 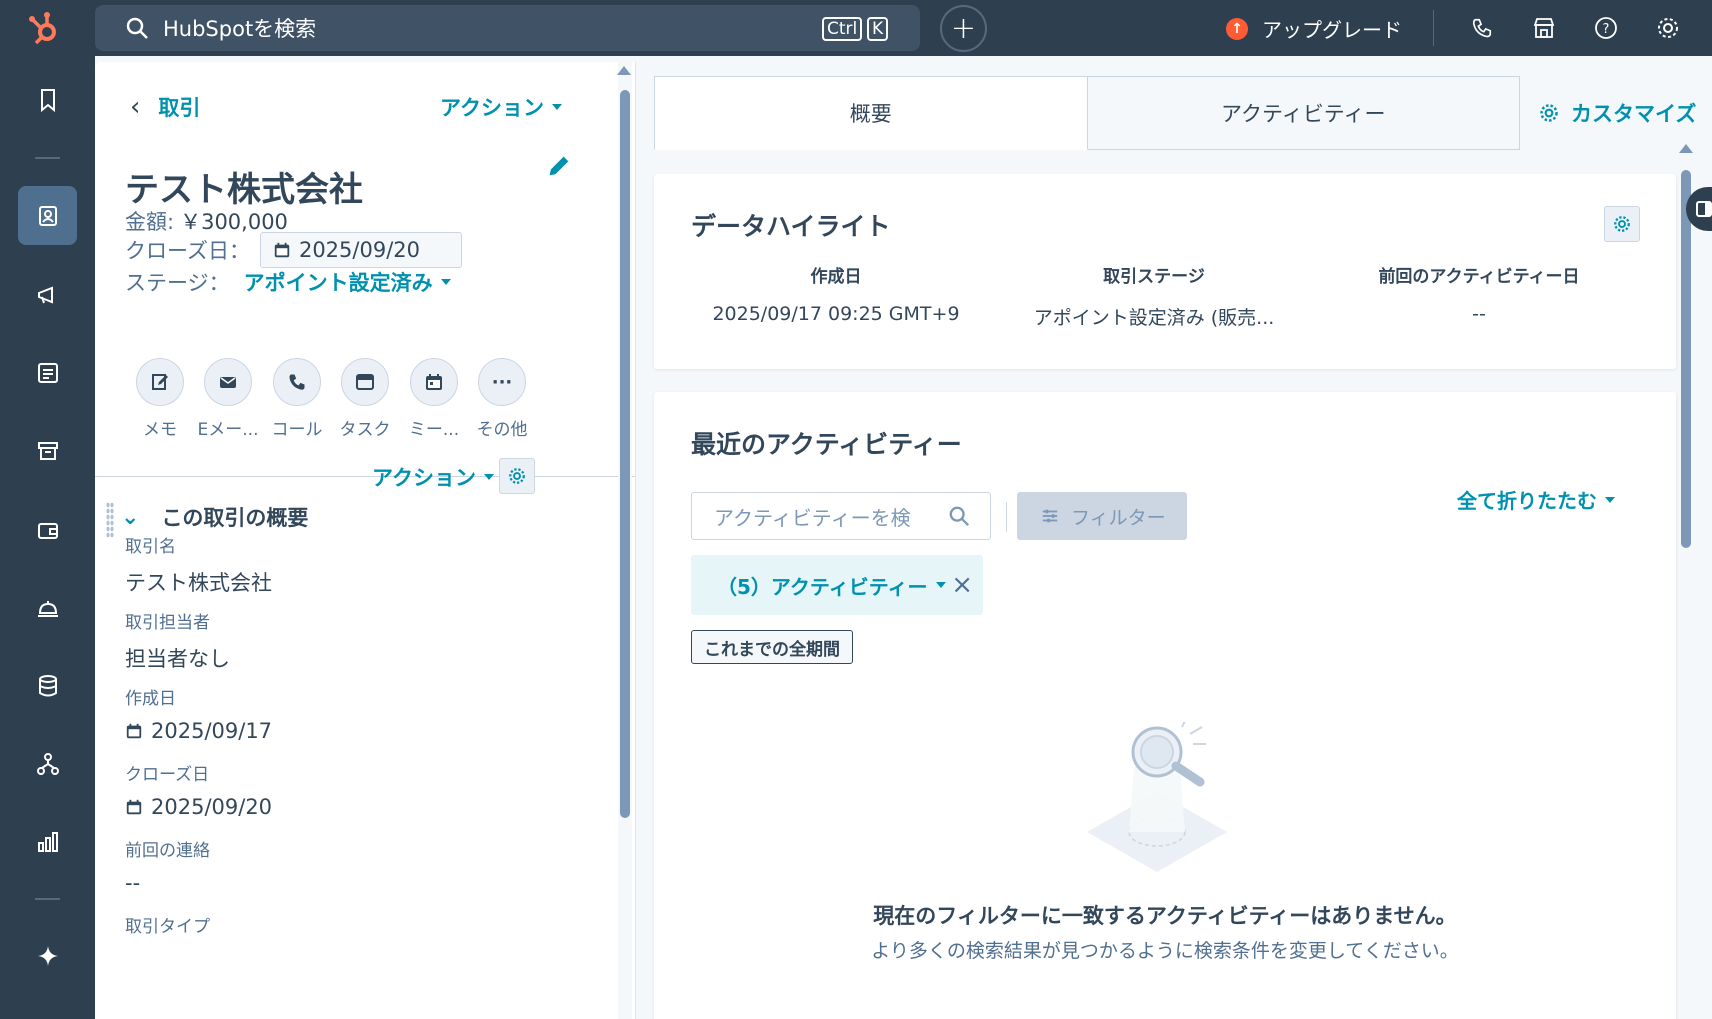 What do you see at coordinates (772, 647) in the screenshot?
I see `date-range-filter: これまでの全期間` at bounding box center [772, 647].